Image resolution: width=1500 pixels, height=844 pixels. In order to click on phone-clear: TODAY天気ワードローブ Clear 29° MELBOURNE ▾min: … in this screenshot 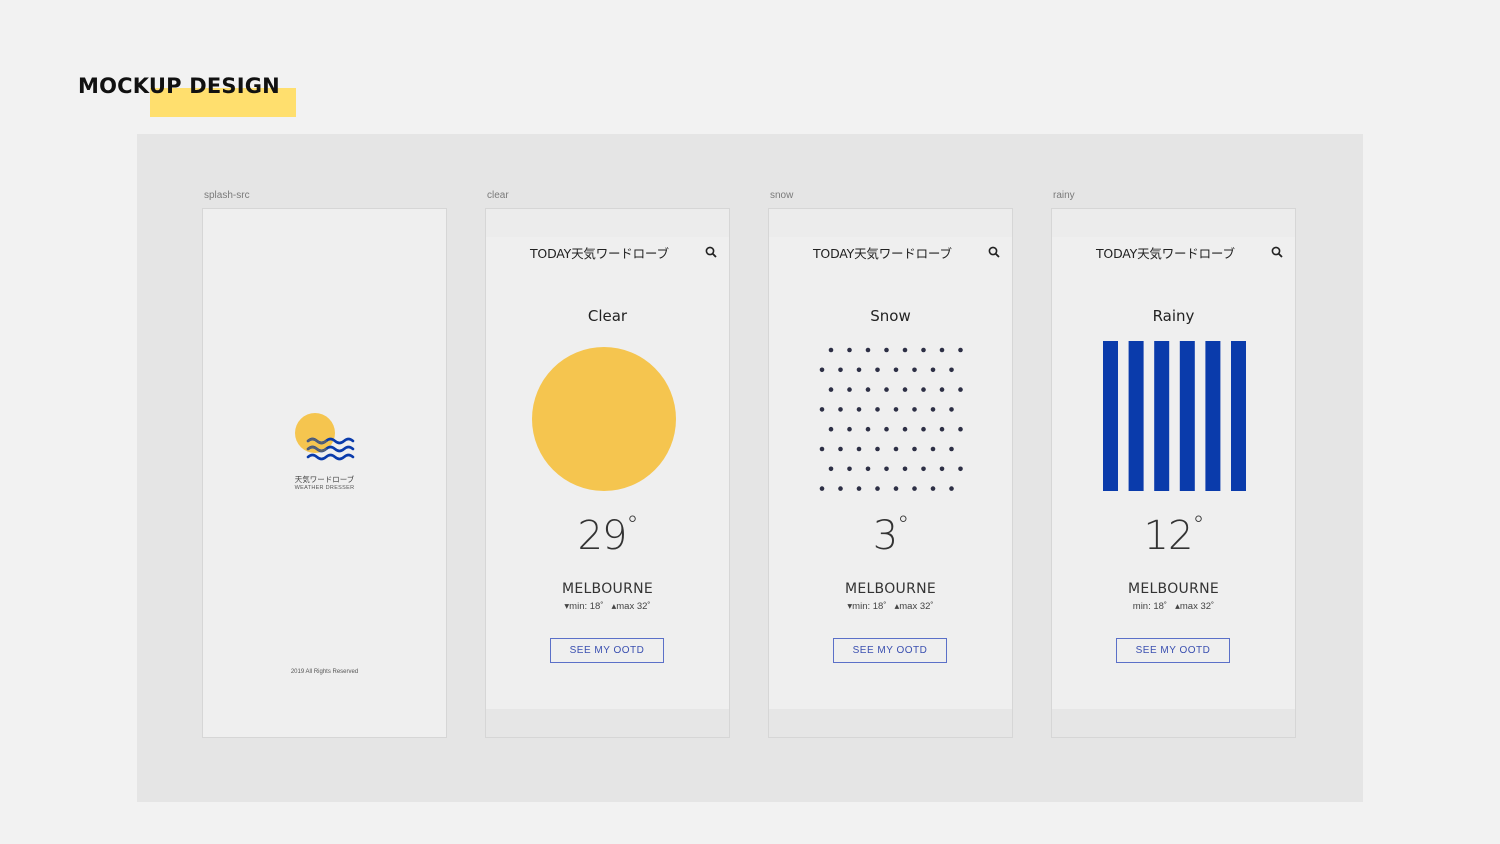, I will do `click(607, 473)`.